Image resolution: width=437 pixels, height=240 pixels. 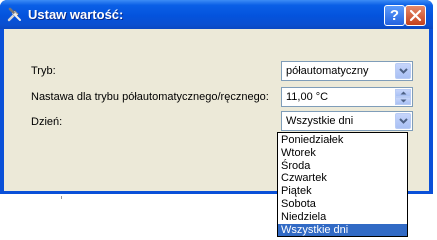 What do you see at coordinates (320, 121) in the screenshot?
I see `day-value: Wszystkie dni` at bounding box center [320, 121].